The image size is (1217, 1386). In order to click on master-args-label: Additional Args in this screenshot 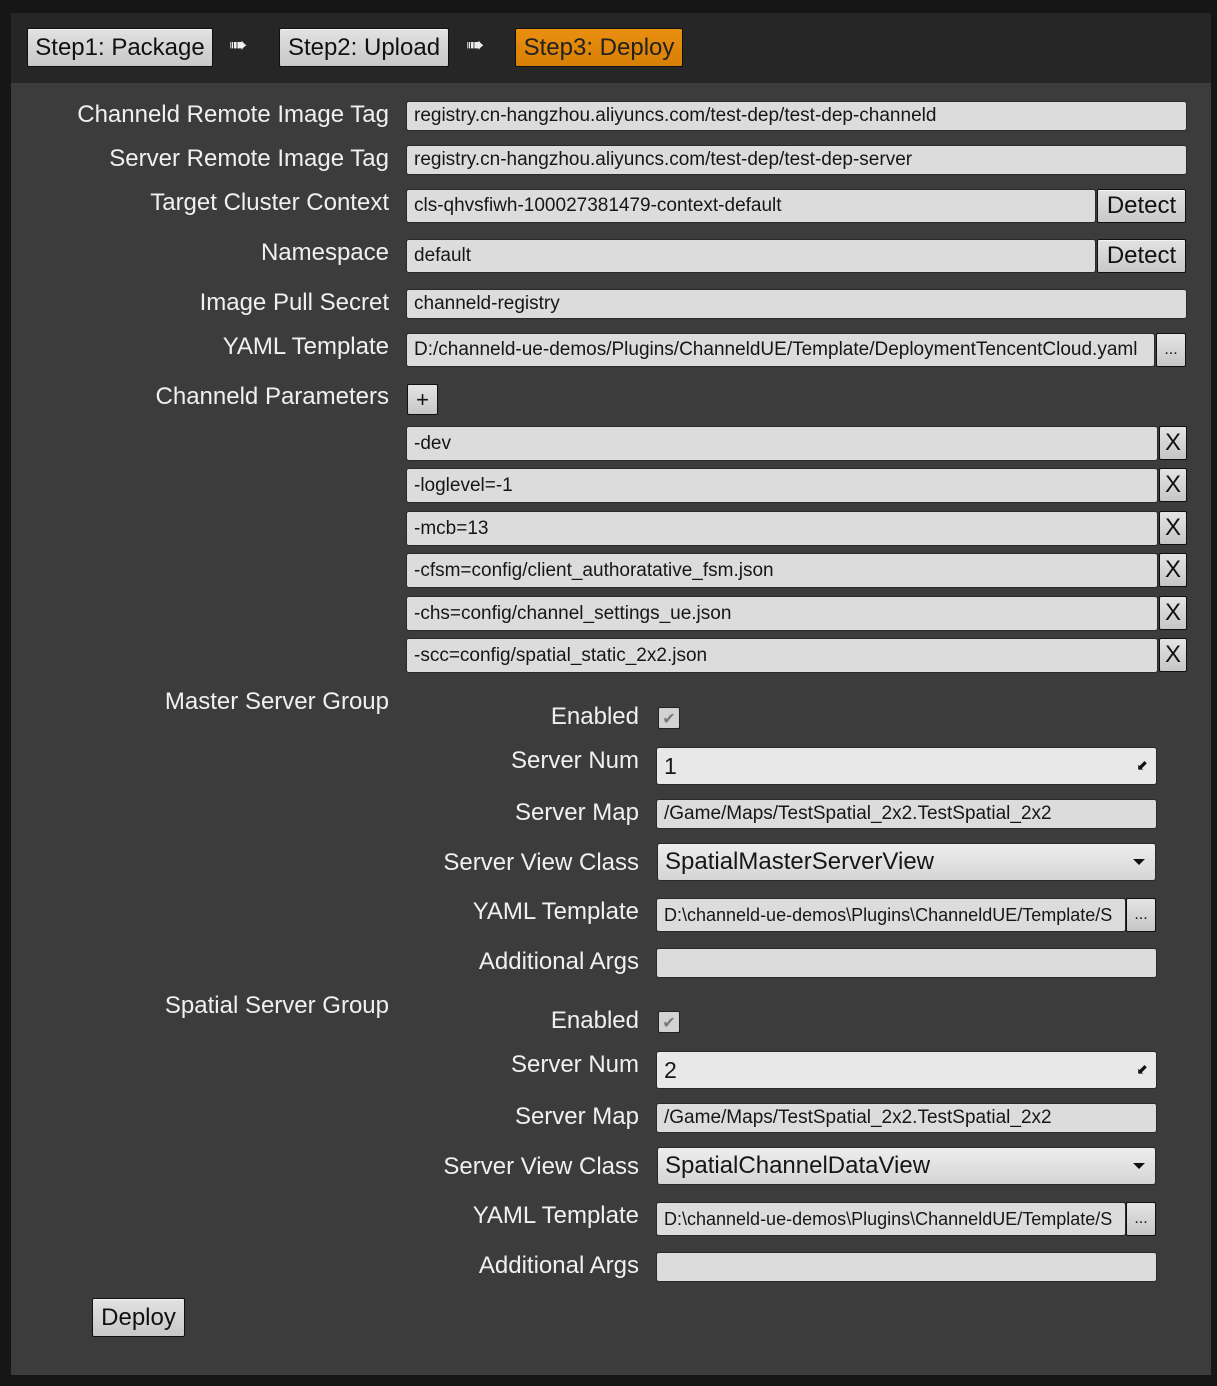, I will do `click(558, 961)`.